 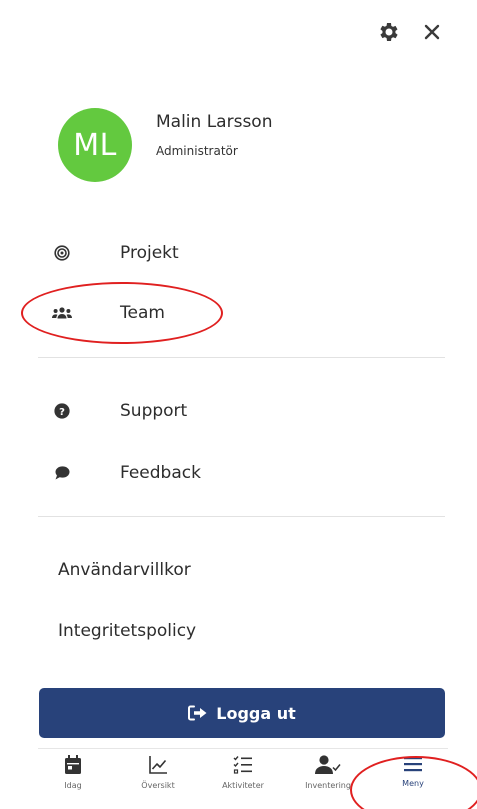 I want to click on checklist-icon, so click(x=242, y=765).